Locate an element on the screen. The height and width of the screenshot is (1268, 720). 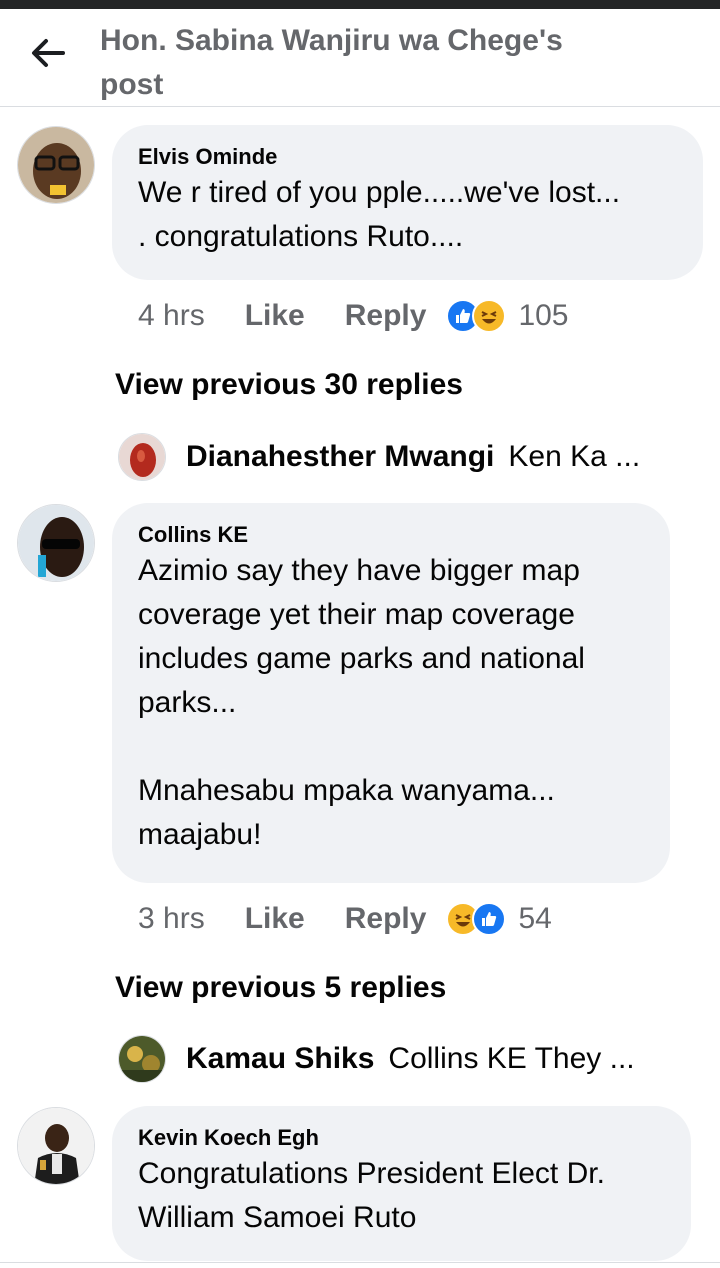
comment-author: Elvis Ominde is located at coordinates (407, 157).